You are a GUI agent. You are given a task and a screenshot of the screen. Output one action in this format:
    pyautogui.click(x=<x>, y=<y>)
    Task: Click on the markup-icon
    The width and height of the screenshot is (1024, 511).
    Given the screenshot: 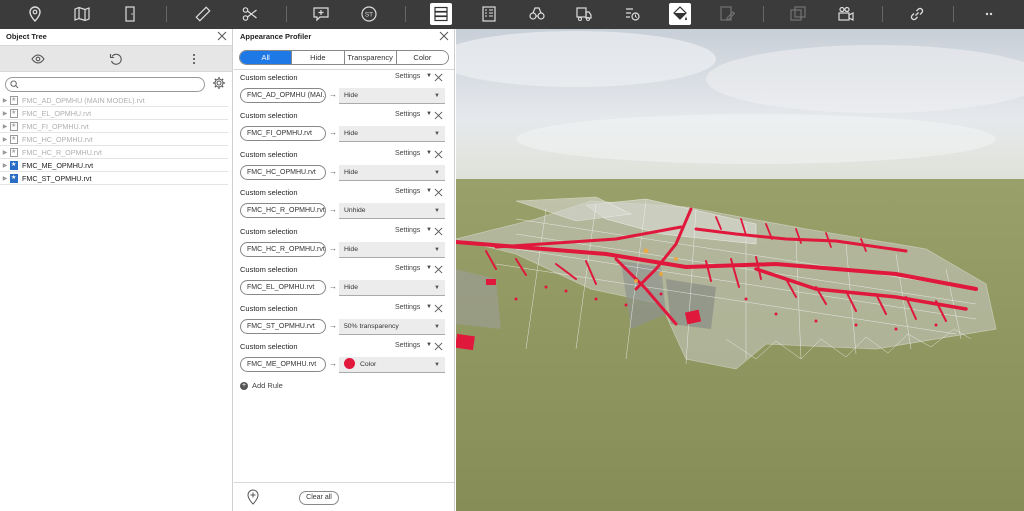 What is the action you would take?
    pyautogui.click(x=727, y=14)
    